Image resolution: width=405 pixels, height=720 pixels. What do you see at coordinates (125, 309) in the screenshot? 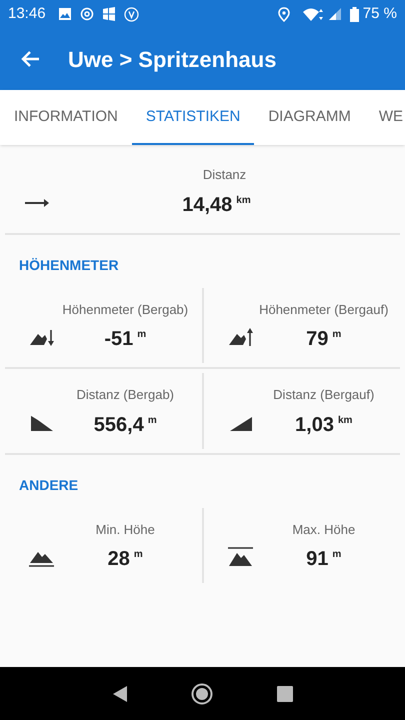
I see `stat-label: Höhenmeter (Bergab)` at bounding box center [125, 309].